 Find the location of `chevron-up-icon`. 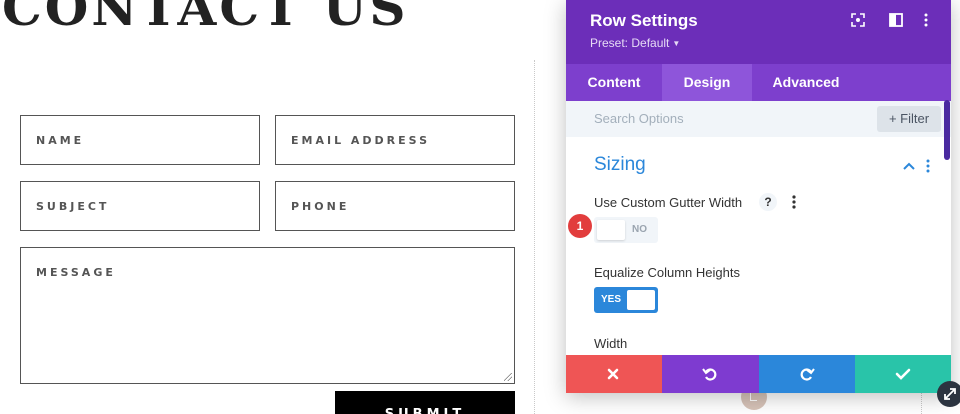

chevron-up-icon is located at coordinates (909, 166).